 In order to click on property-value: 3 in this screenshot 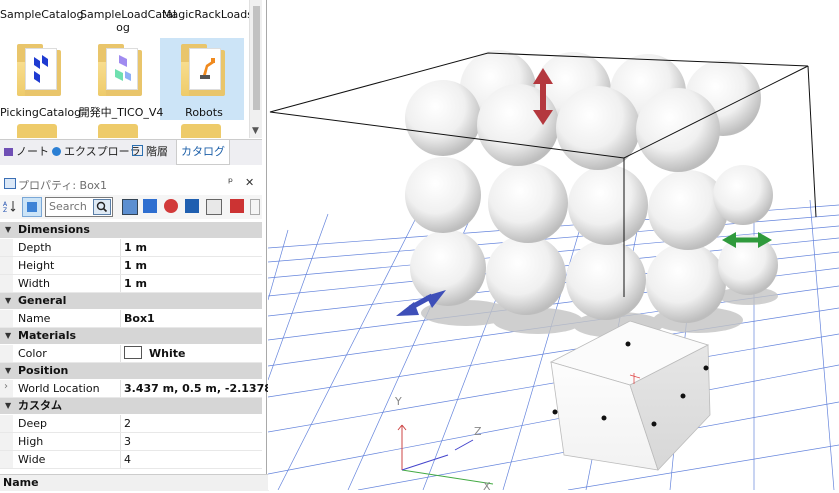, I will do `click(127, 441)`.